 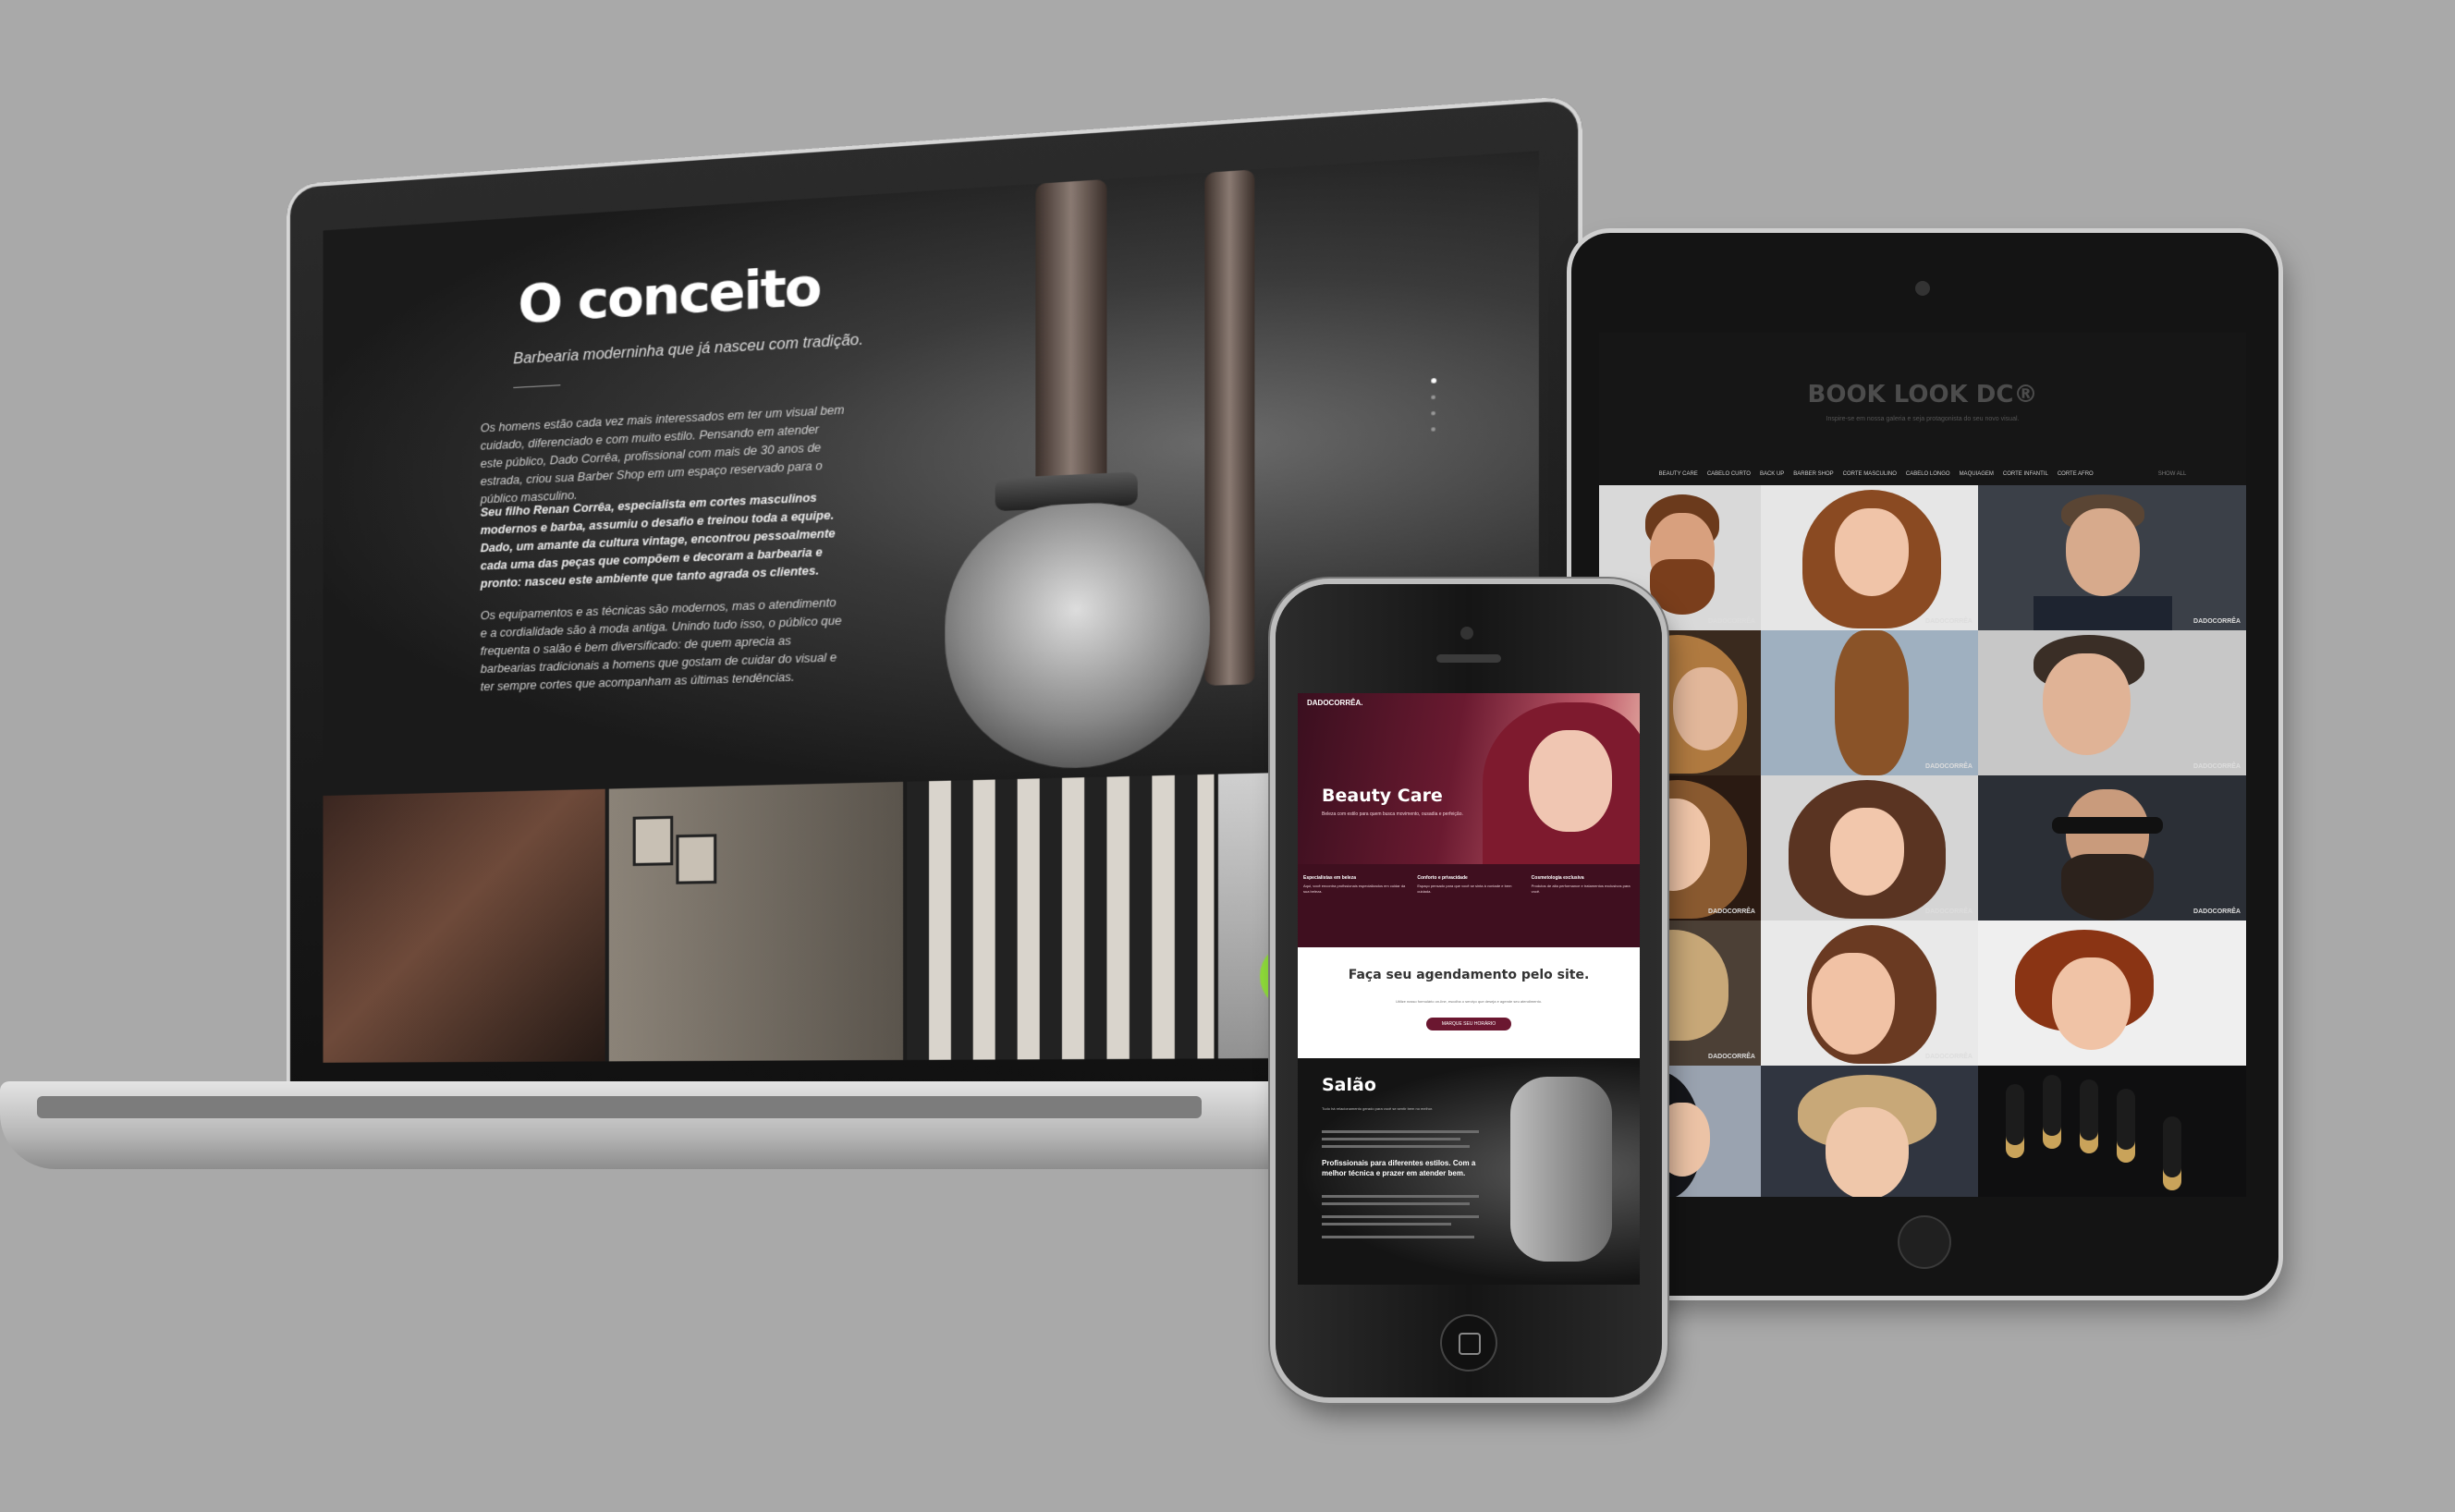 What do you see at coordinates (656, 1125) in the screenshot?
I see `laptop-base` at bounding box center [656, 1125].